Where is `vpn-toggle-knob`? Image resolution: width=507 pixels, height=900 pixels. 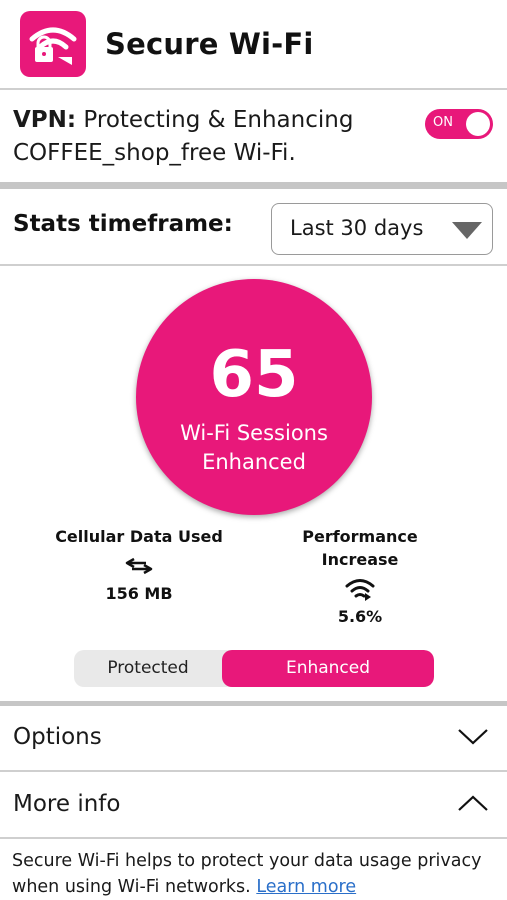
vpn-toggle-knob is located at coordinates (478, 124).